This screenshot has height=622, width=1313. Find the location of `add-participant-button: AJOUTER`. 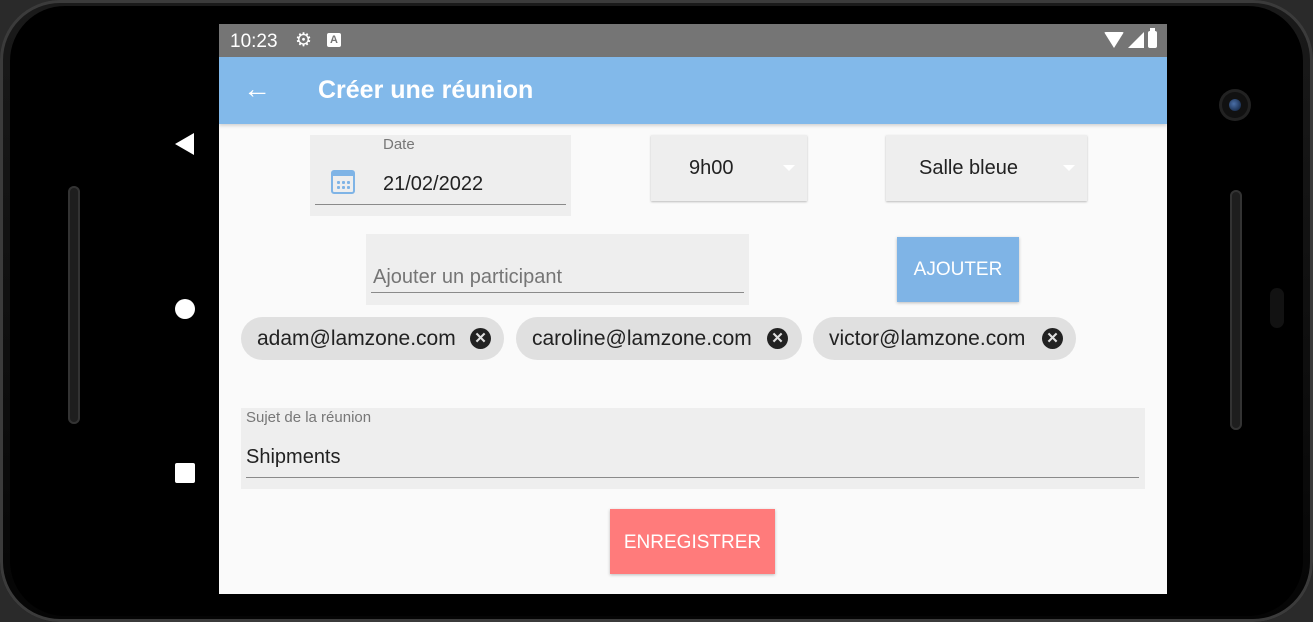

add-participant-button: AJOUTER is located at coordinates (958, 269).